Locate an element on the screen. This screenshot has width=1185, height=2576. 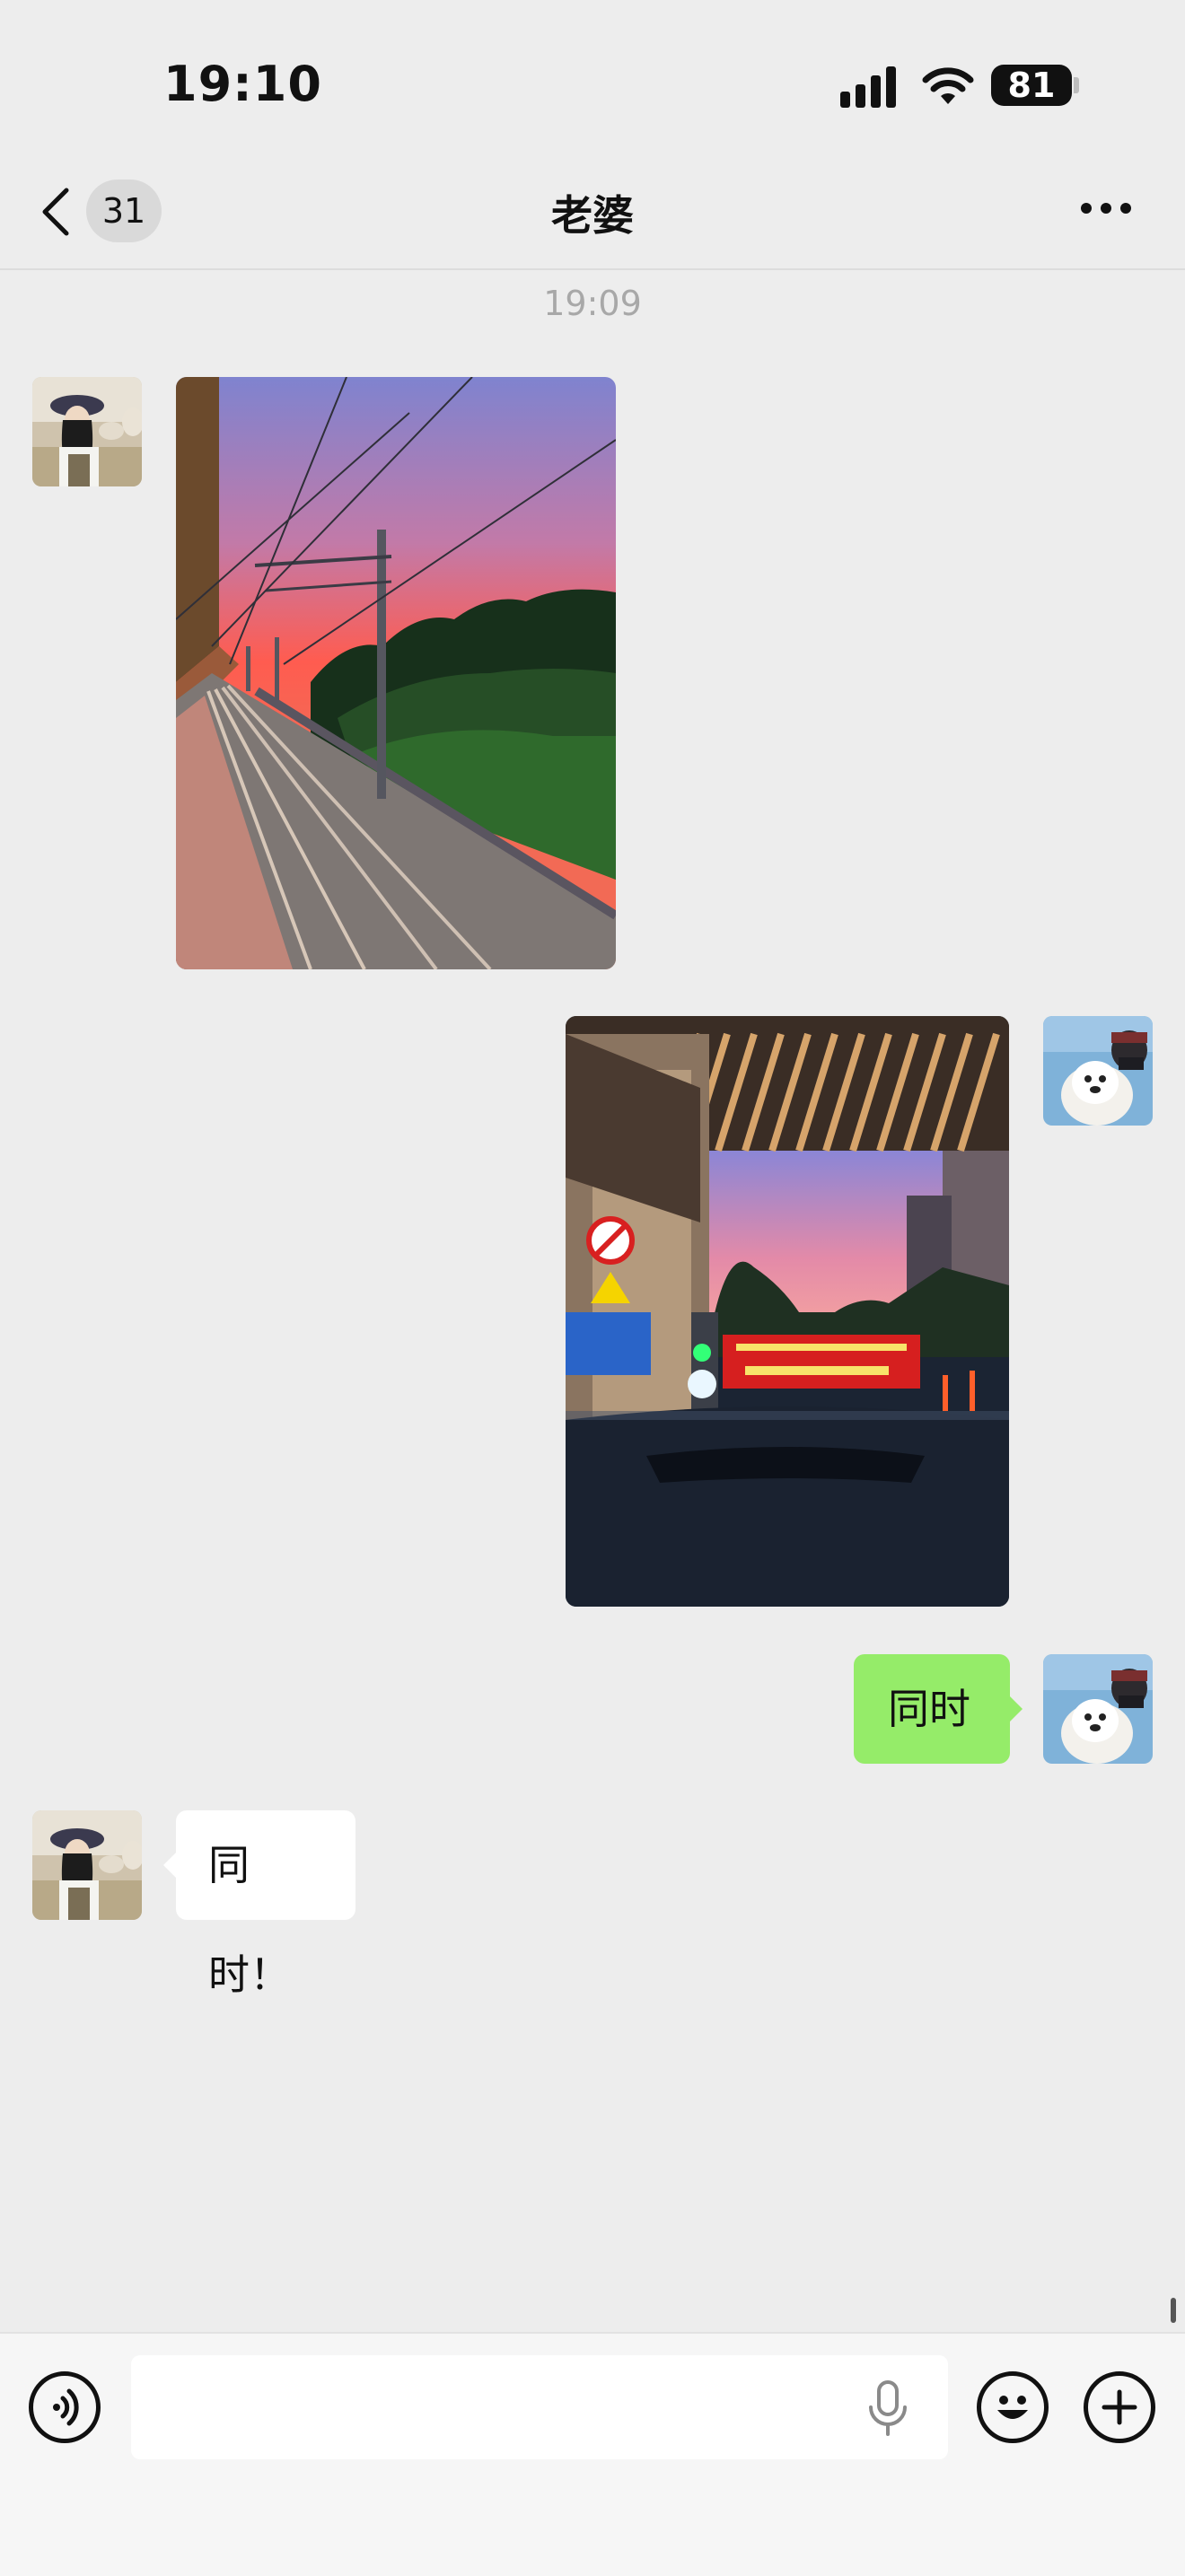
nav-divider is located at coordinates (592, 269).